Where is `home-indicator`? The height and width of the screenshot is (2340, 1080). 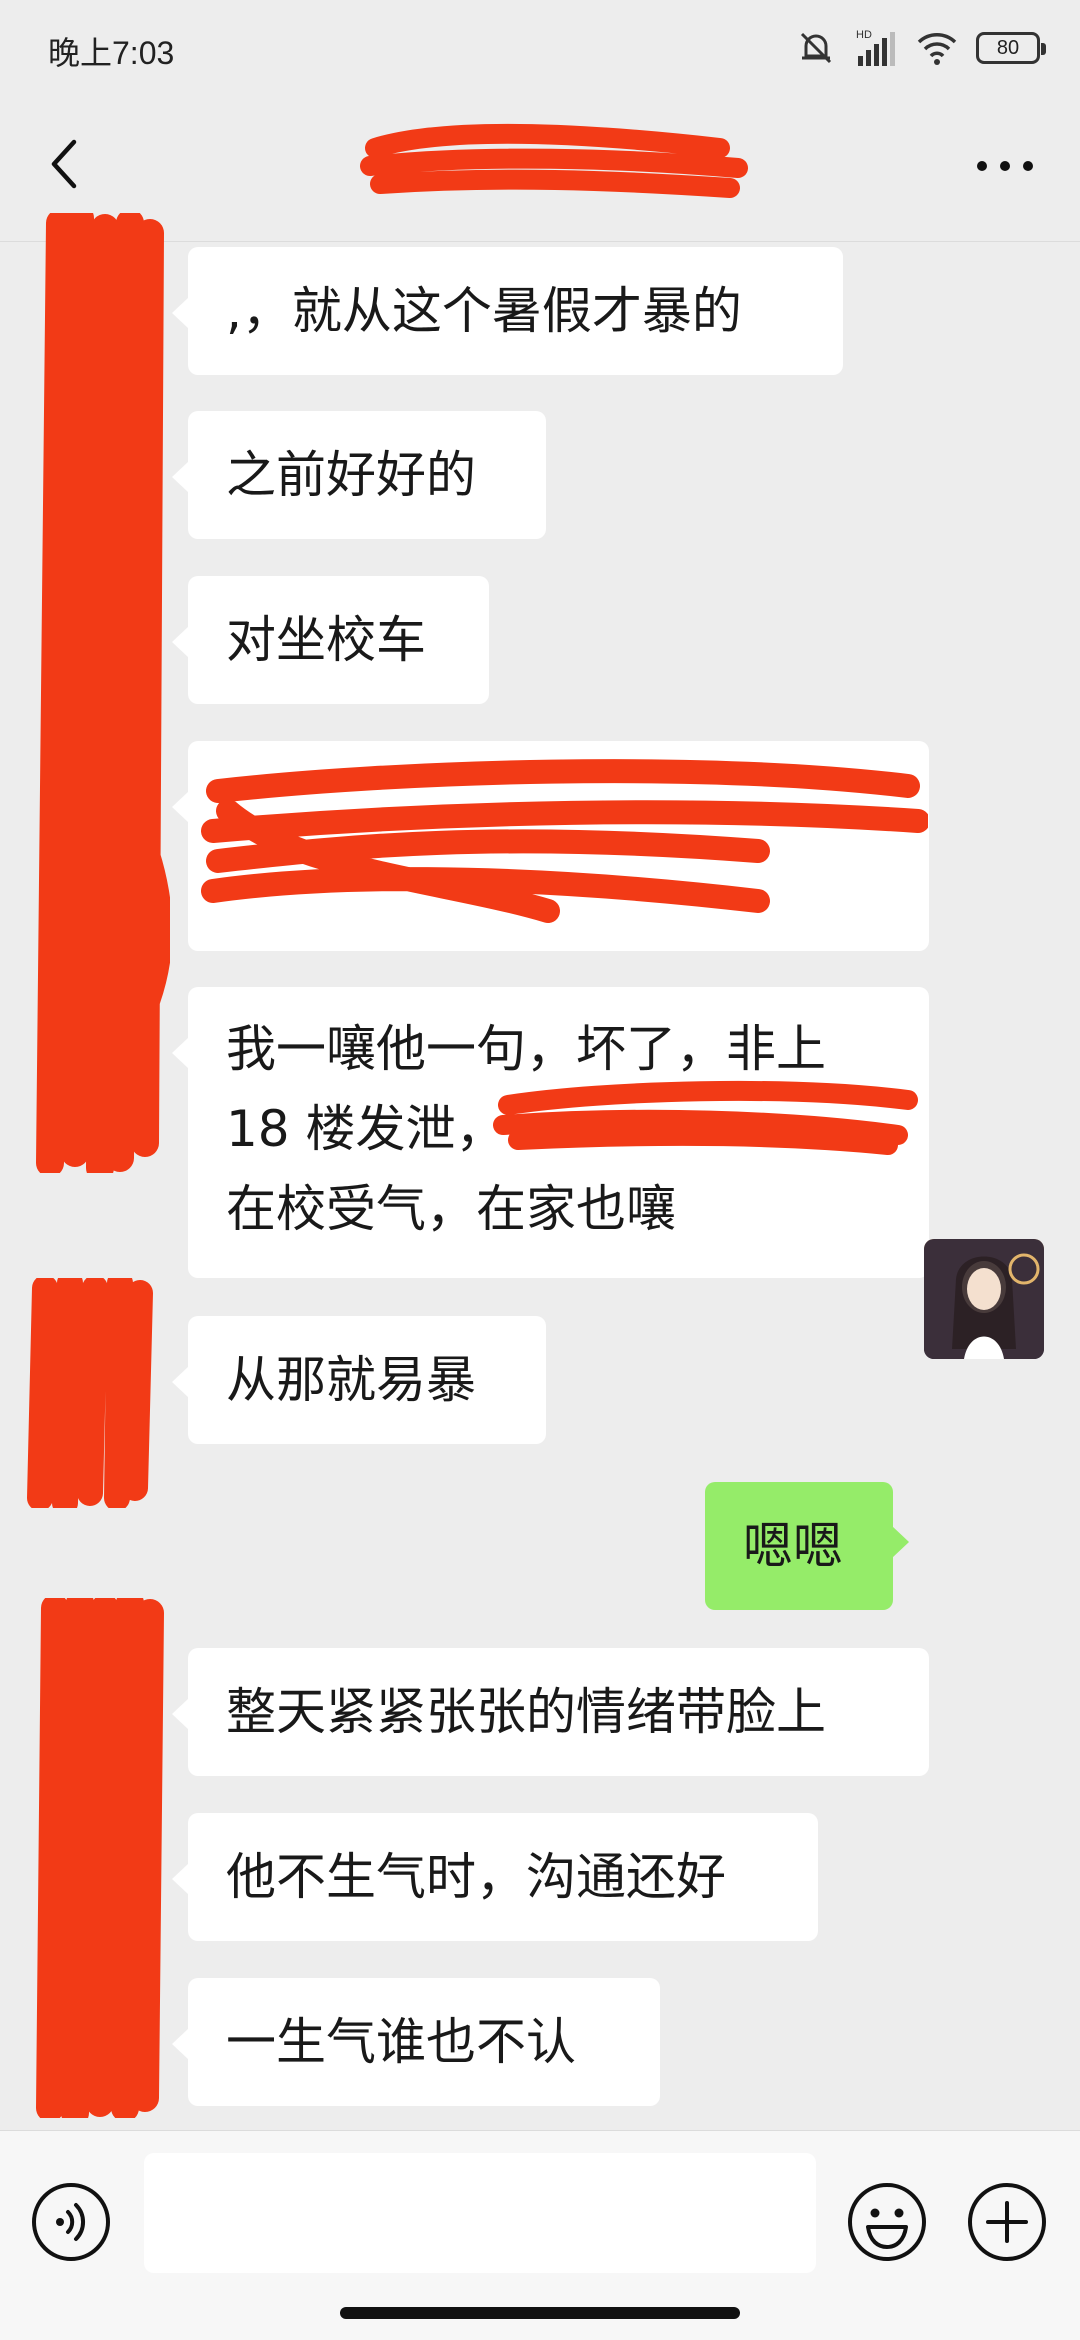
home-indicator is located at coordinates (540, 2313).